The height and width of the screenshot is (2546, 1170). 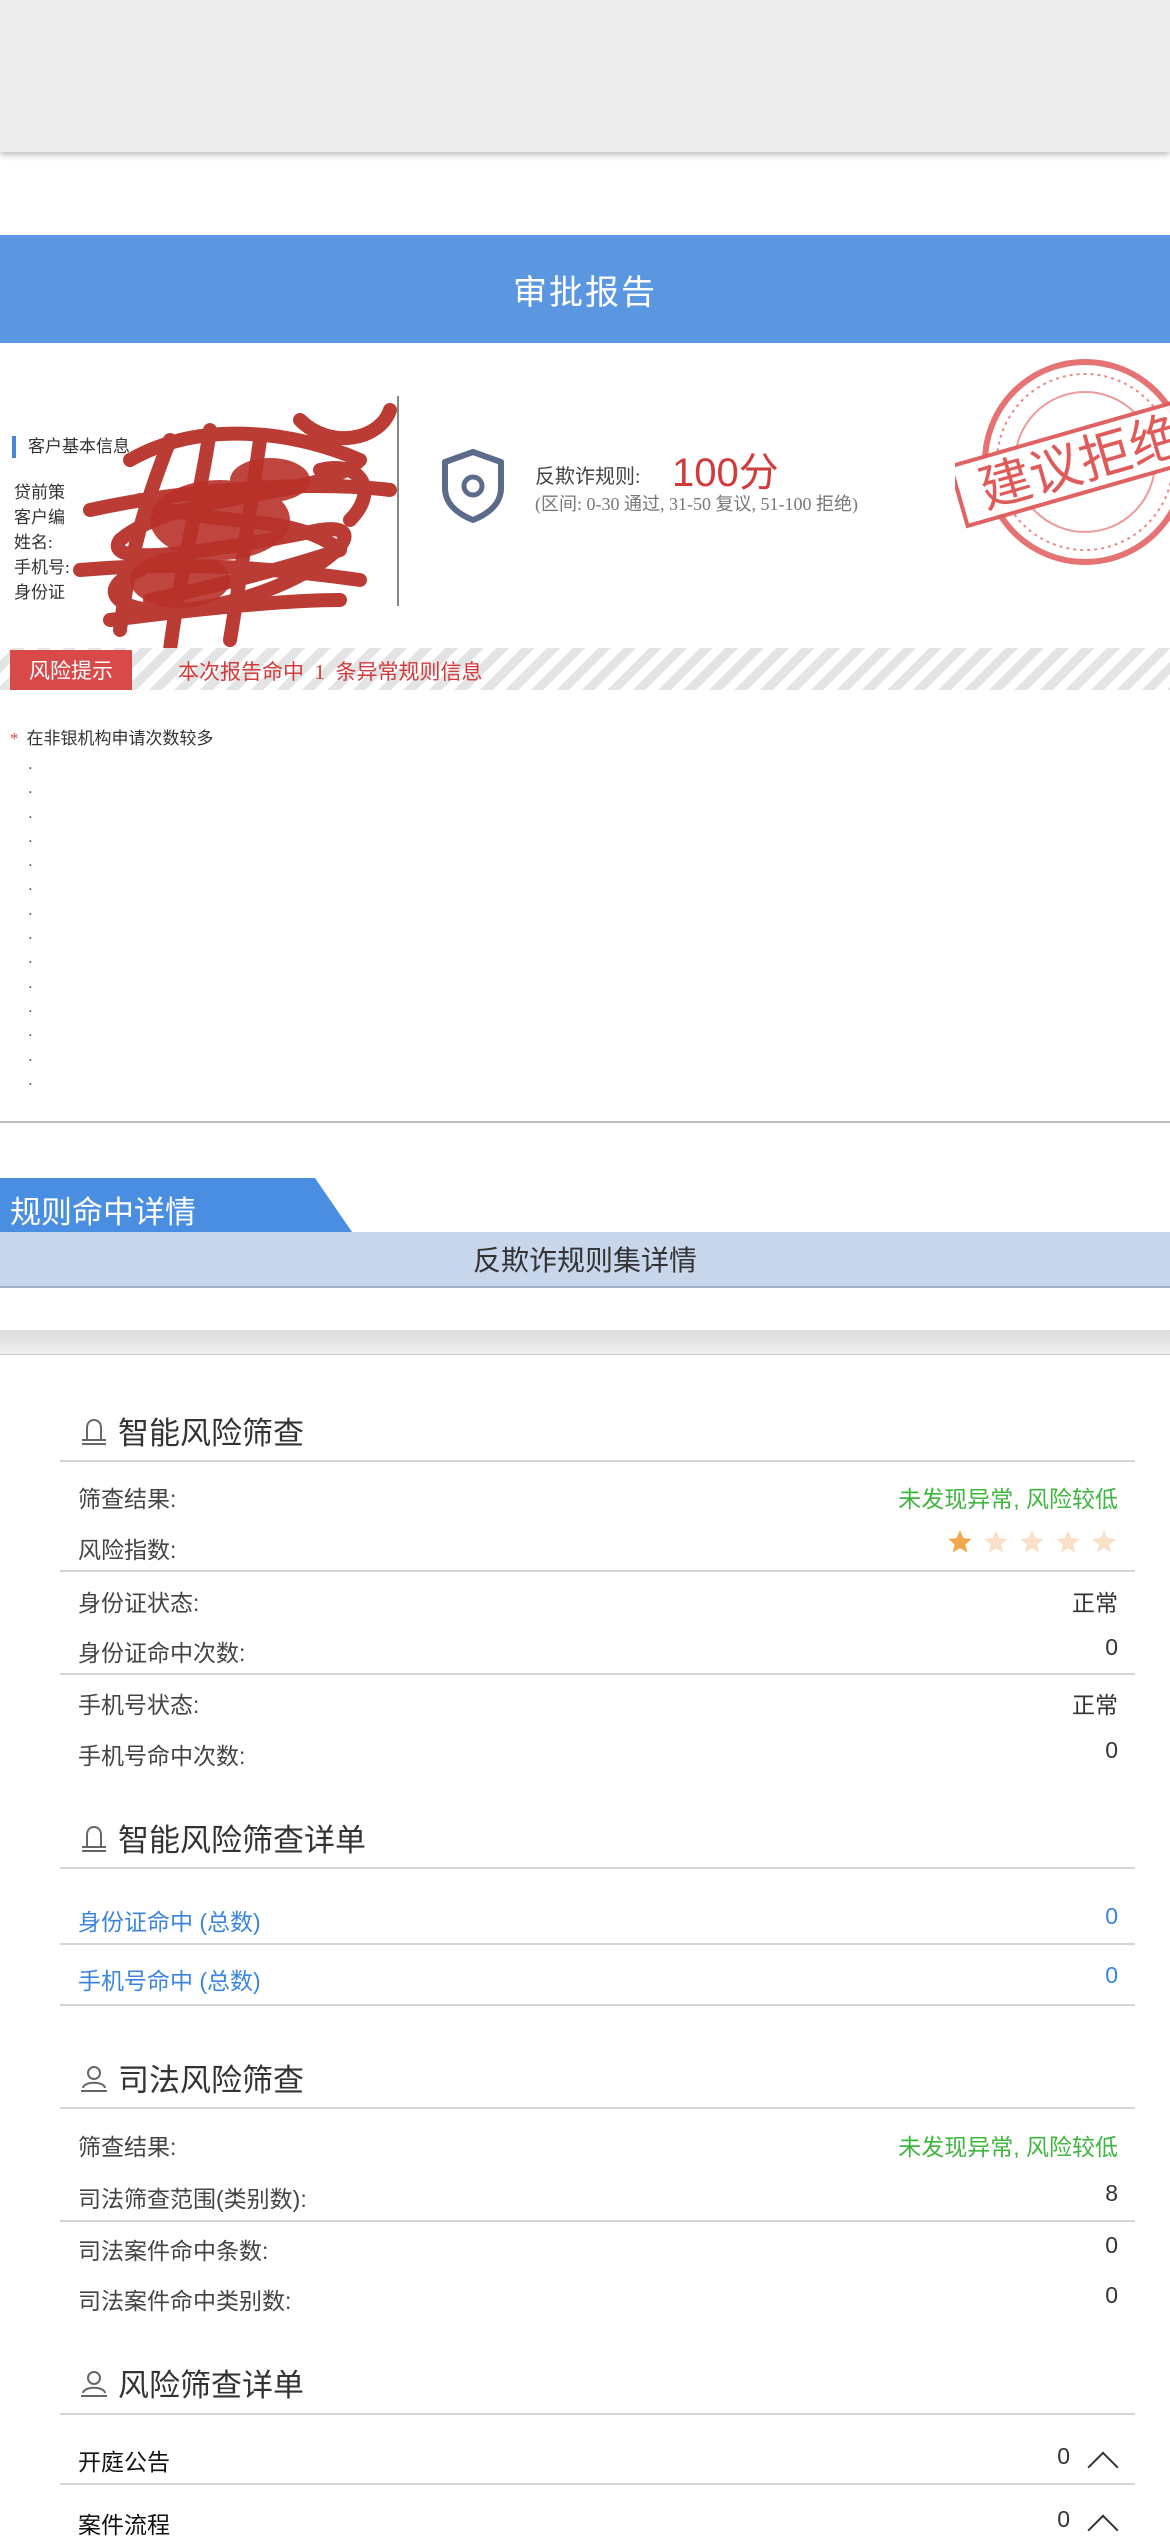 I want to click on reject-stamp: 建议拒绝, so click(x=1062, y=462).